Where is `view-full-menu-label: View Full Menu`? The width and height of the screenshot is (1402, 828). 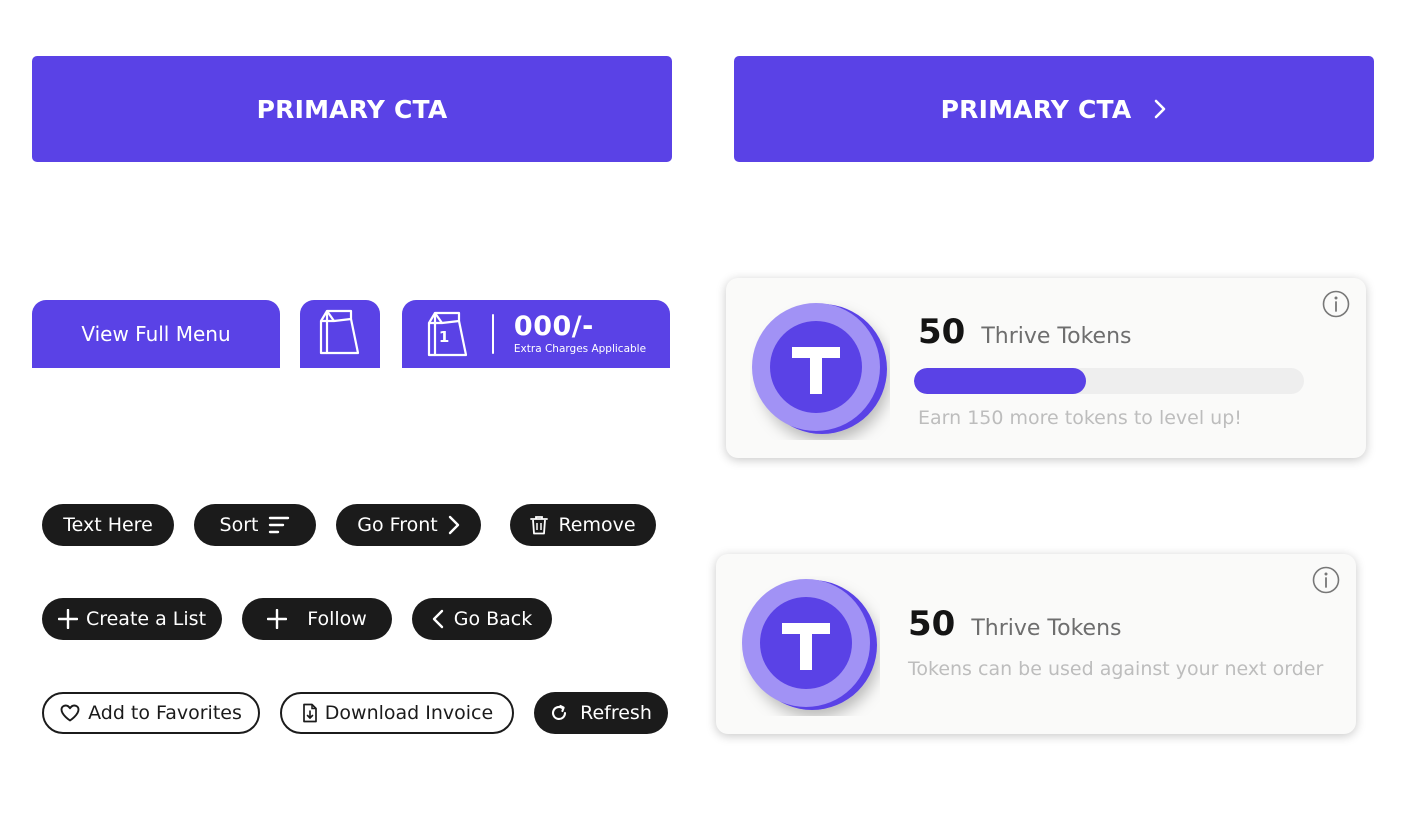
view-full-menu-label: View Full Menu is located at coordinates (156, 334).